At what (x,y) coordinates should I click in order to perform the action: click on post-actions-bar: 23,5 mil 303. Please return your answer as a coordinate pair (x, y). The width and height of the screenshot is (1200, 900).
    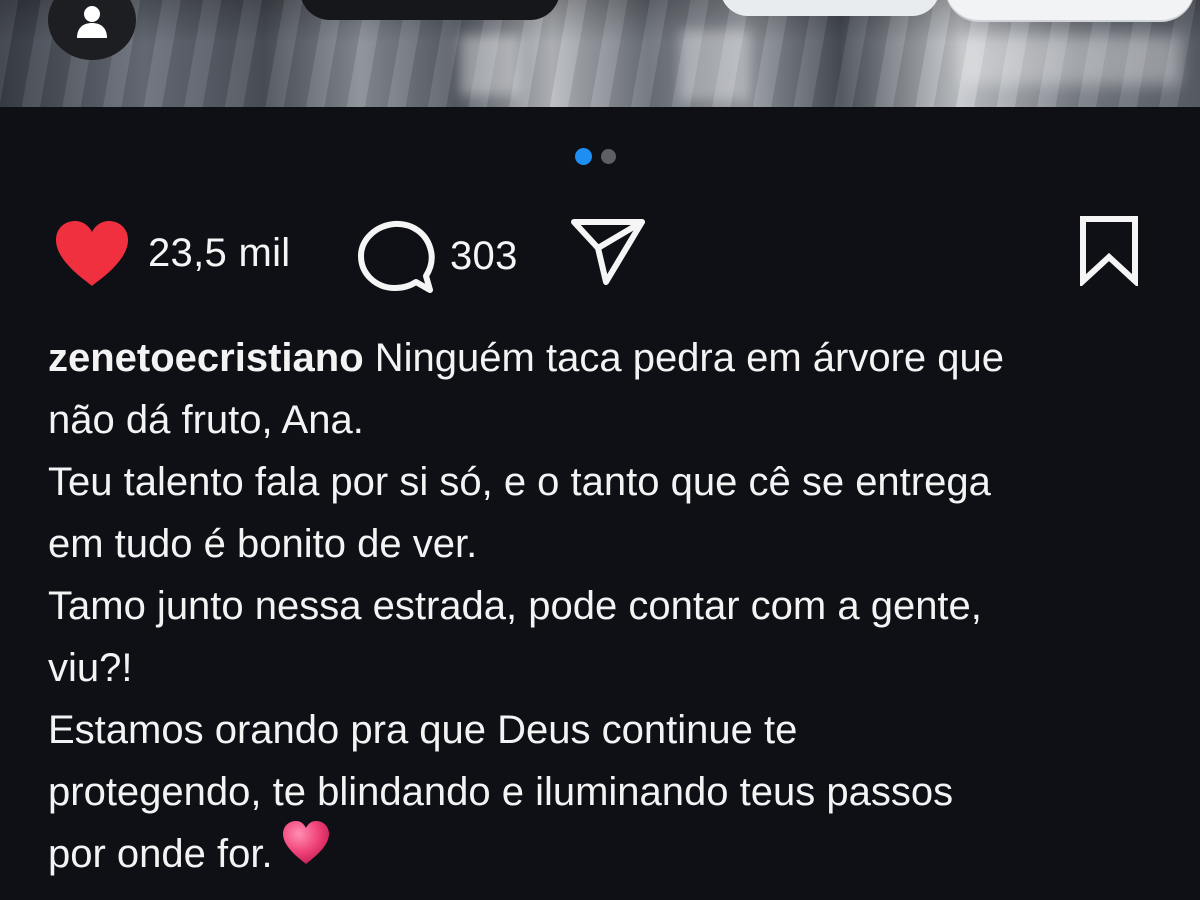
    Looking at the image, I should click on (596, 253).